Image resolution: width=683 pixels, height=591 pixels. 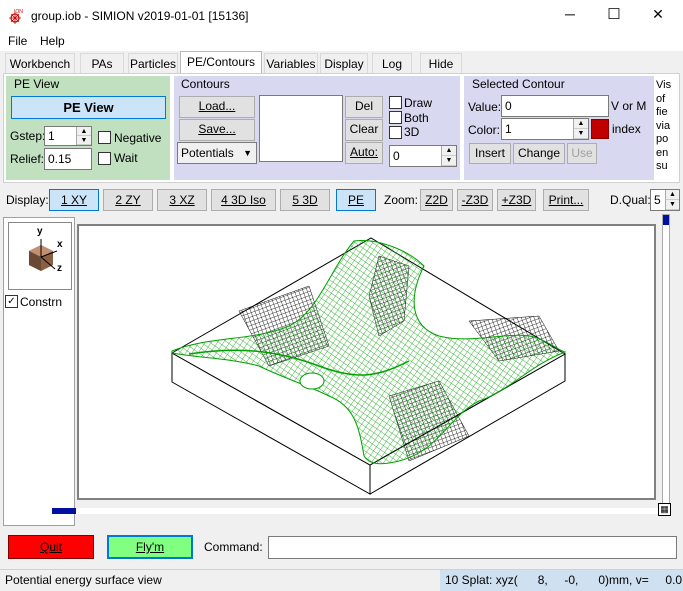 What do you see at coordinates (150, 547) in the screenshot?
I see `flym-button: Fly'm` at bounding box center [150, 547].